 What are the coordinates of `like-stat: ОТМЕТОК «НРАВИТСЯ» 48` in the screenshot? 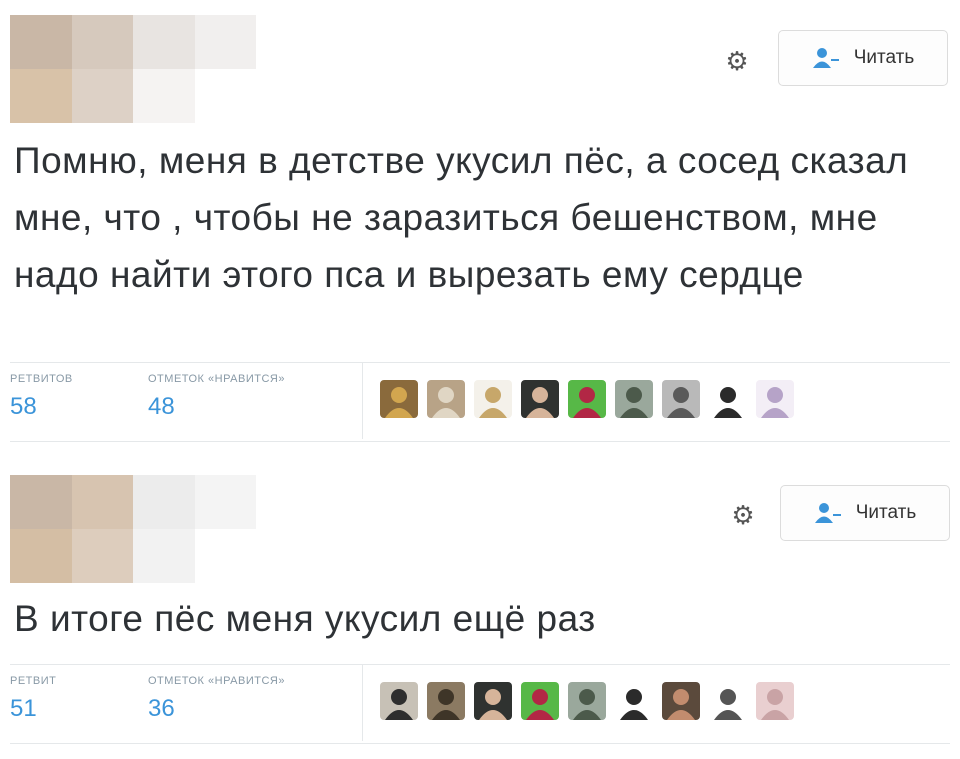 It's located at (216, 397).